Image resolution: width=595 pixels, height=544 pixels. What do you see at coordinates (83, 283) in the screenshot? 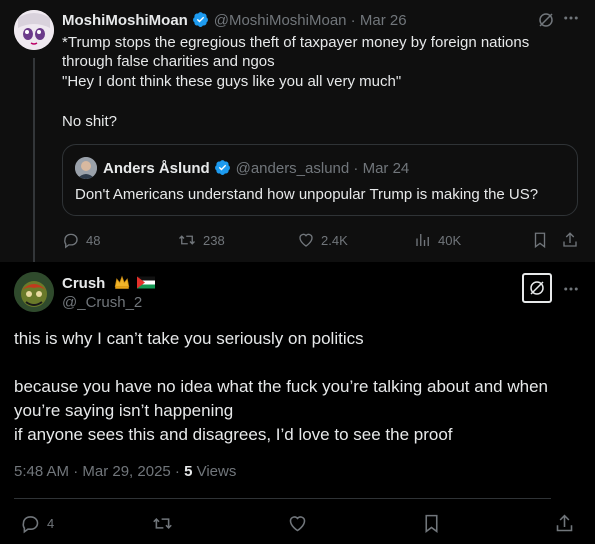
I see `main-display-name: Crush` at bounding box center [83, 283].